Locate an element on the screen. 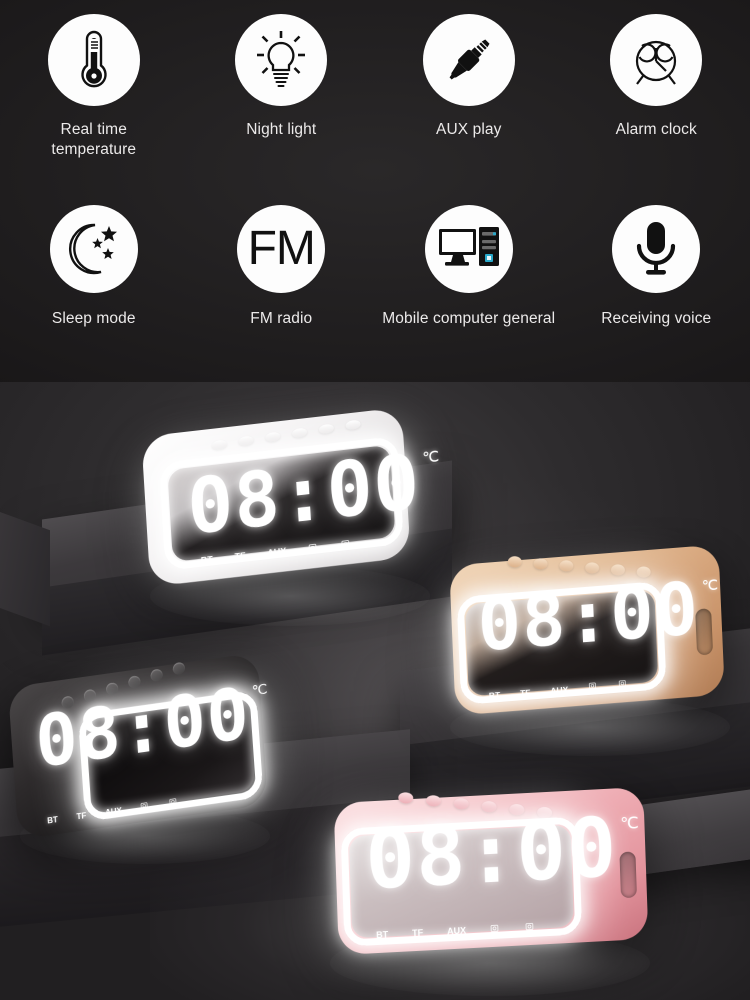  feature-mobile-computer-general: Mobile computer general is located at coordinates (469, 267).